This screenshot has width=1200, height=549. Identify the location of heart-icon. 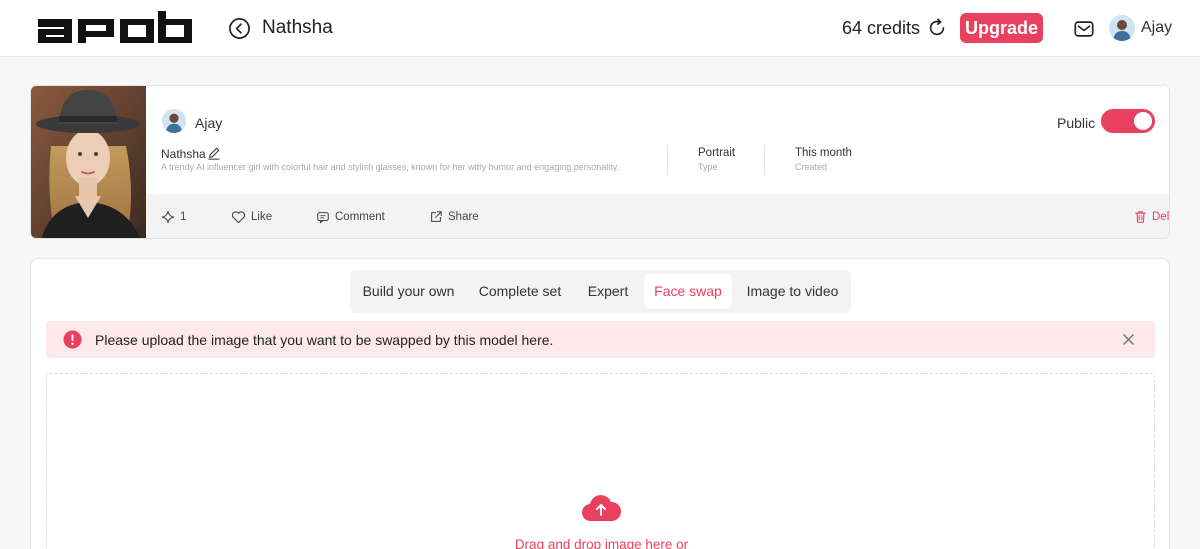
(238, 217).